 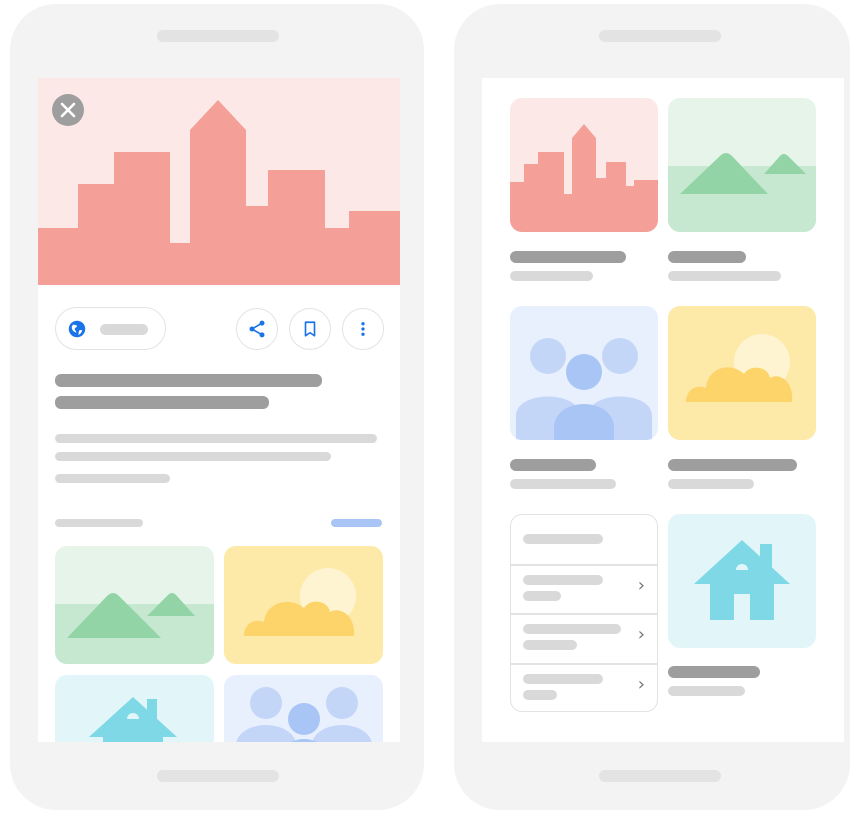 I want to click on bookmark-icon, so click(x=310, y=329).